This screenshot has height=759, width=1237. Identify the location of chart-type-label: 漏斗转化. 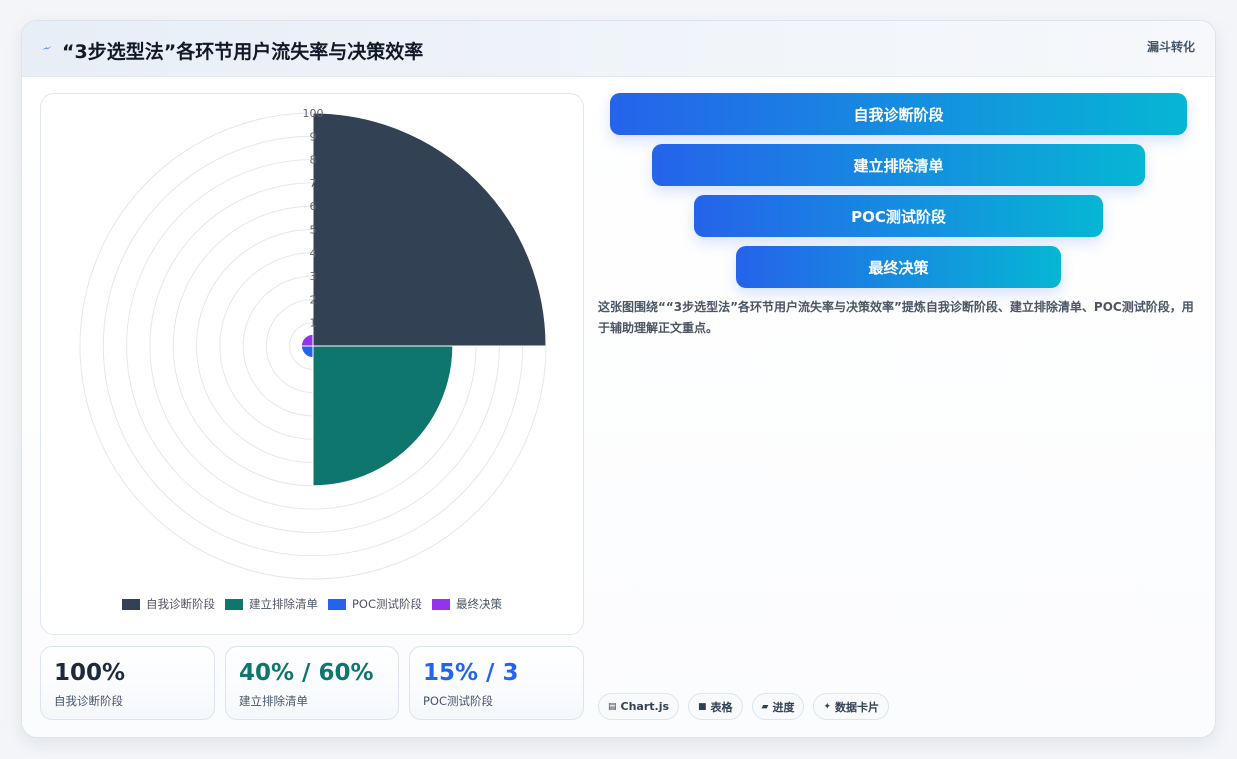
(1170, 47).